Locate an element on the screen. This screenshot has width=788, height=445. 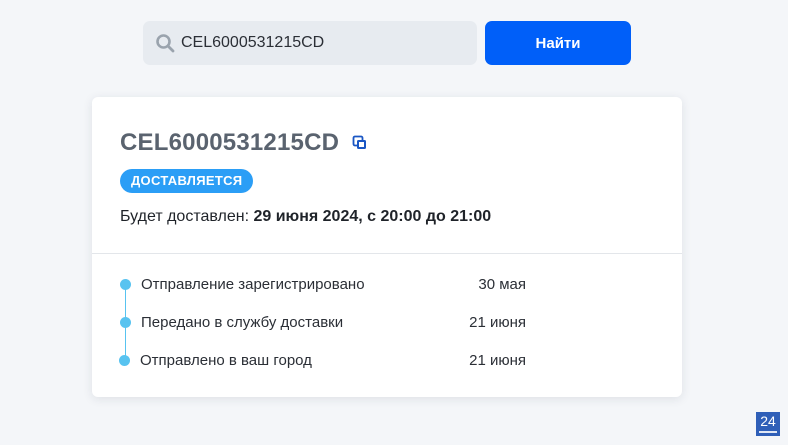
corner-logo-text: 24 is located at coordinates (768, 421).